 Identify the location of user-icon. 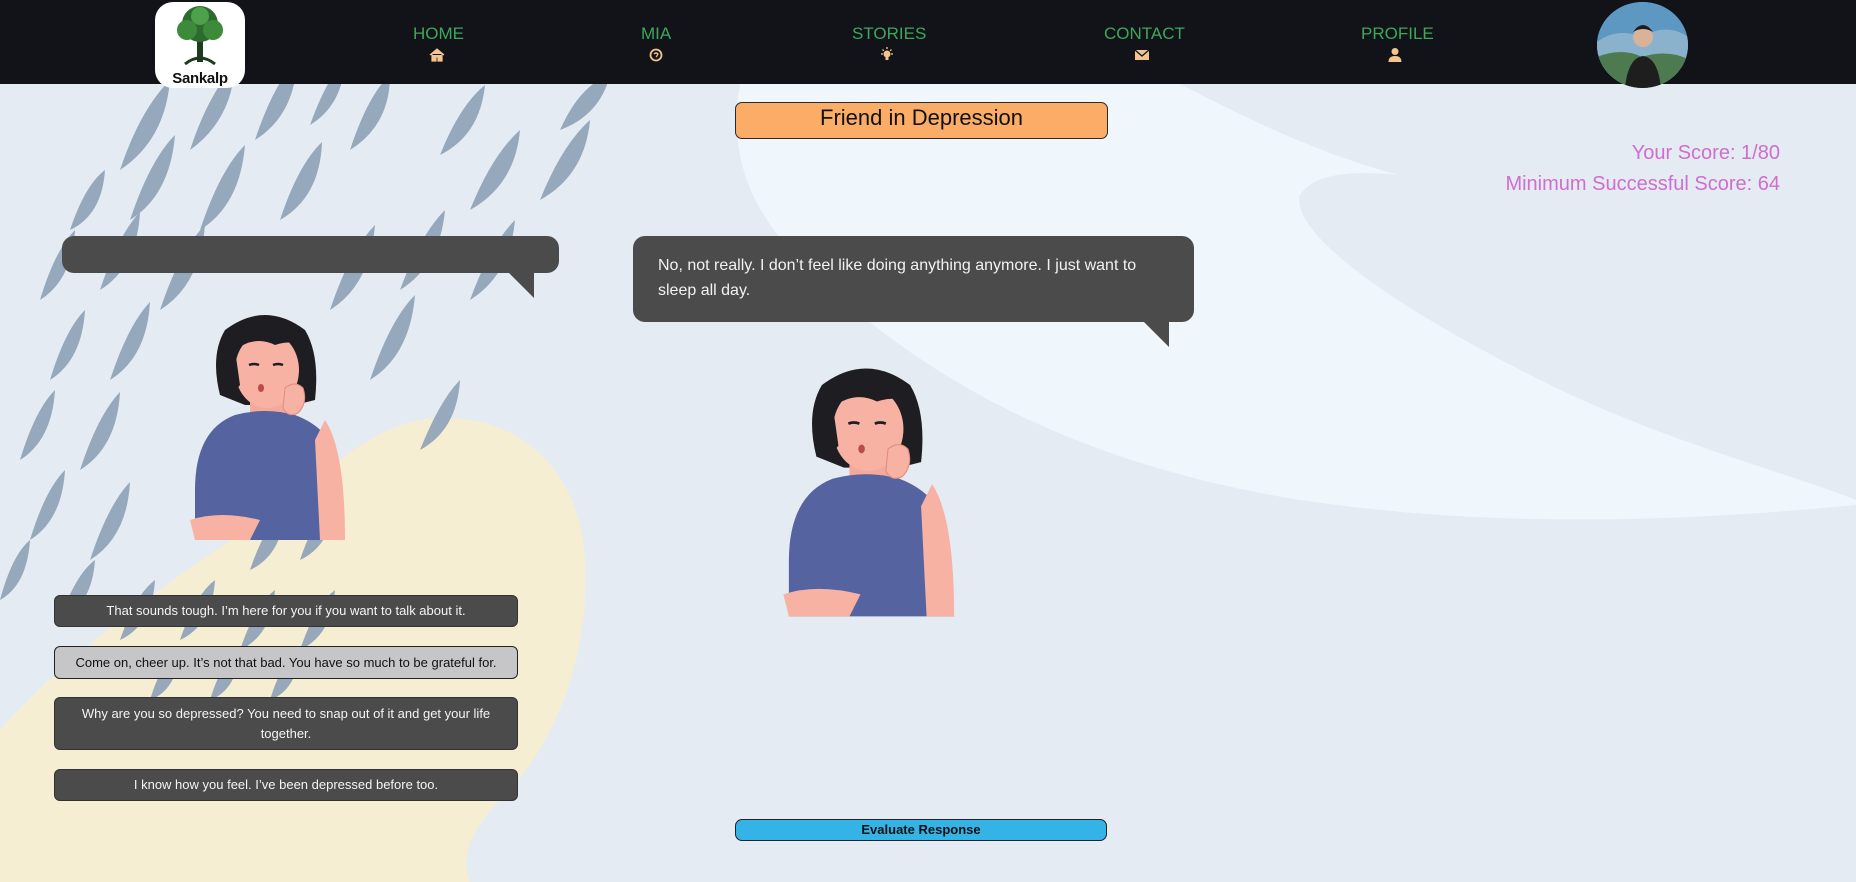
(1395, 55).